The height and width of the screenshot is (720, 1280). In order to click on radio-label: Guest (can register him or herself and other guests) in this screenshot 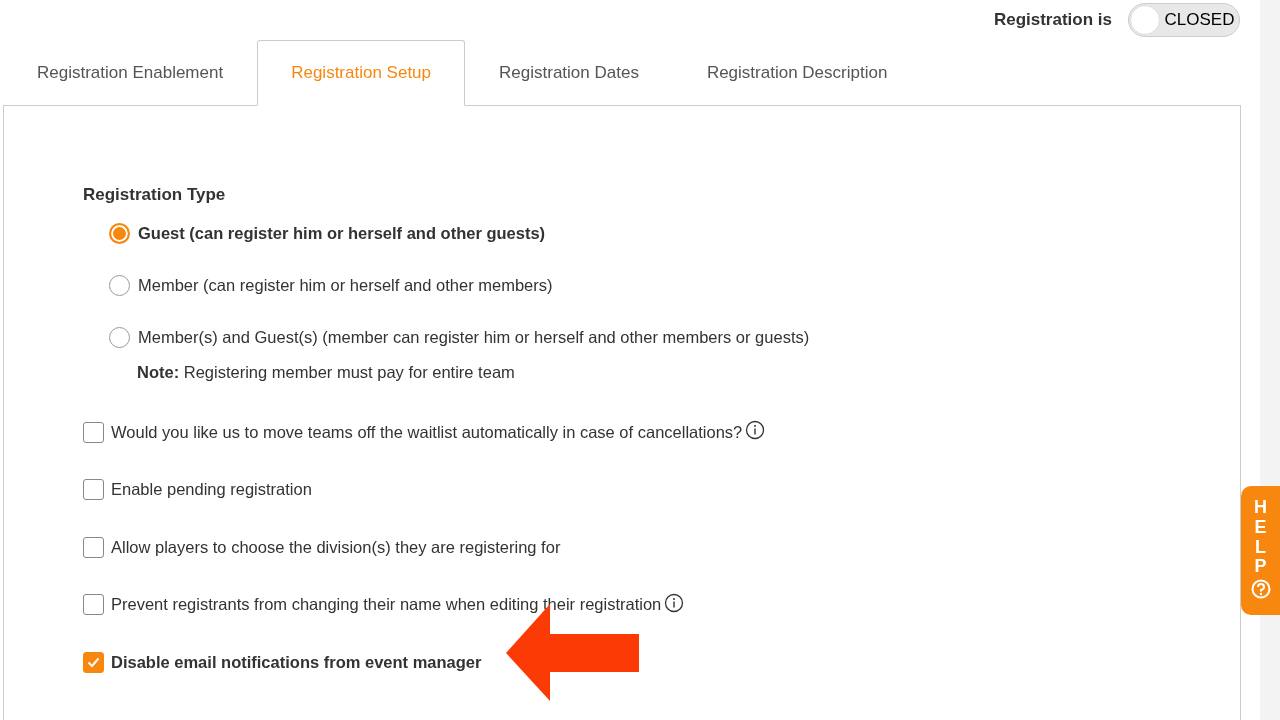, I will do `click(342, 233)`.